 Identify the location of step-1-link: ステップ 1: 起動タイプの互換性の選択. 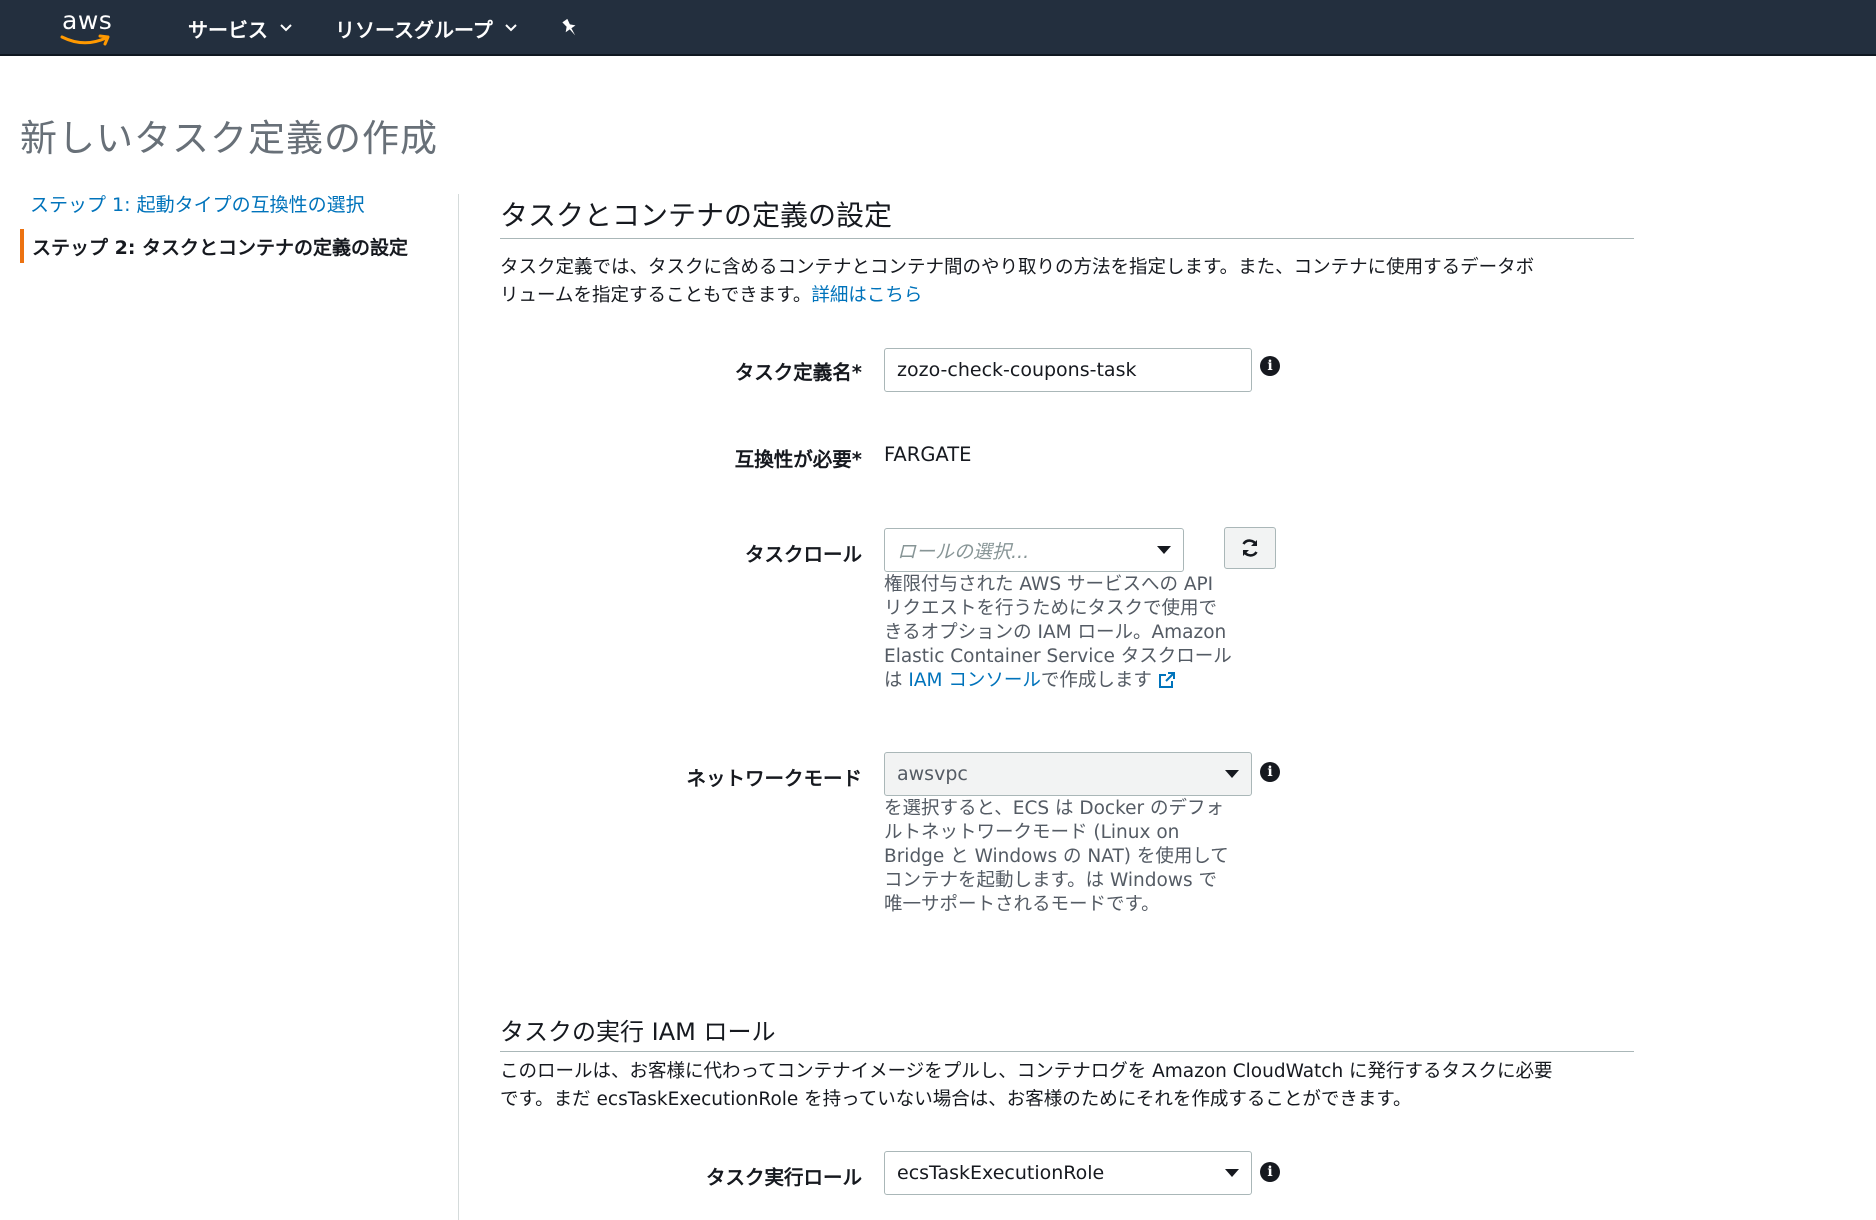
(192, 203).